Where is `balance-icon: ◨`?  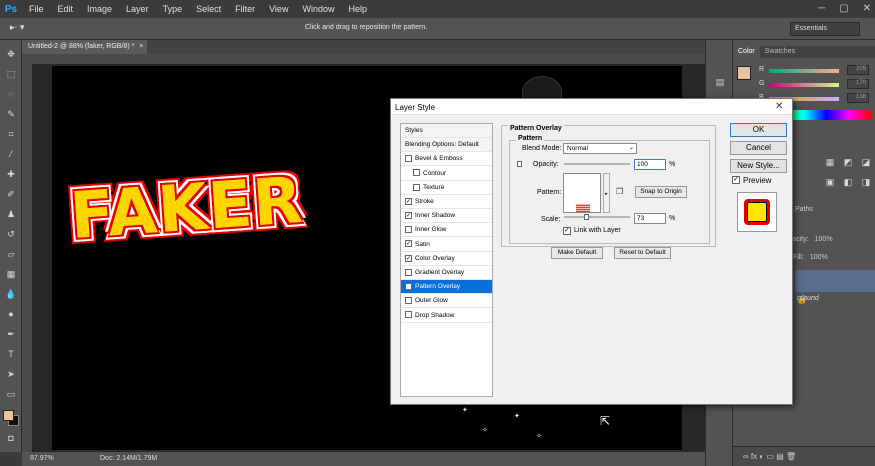 balance-icon: ◨ is located at coordinates (866, 182).